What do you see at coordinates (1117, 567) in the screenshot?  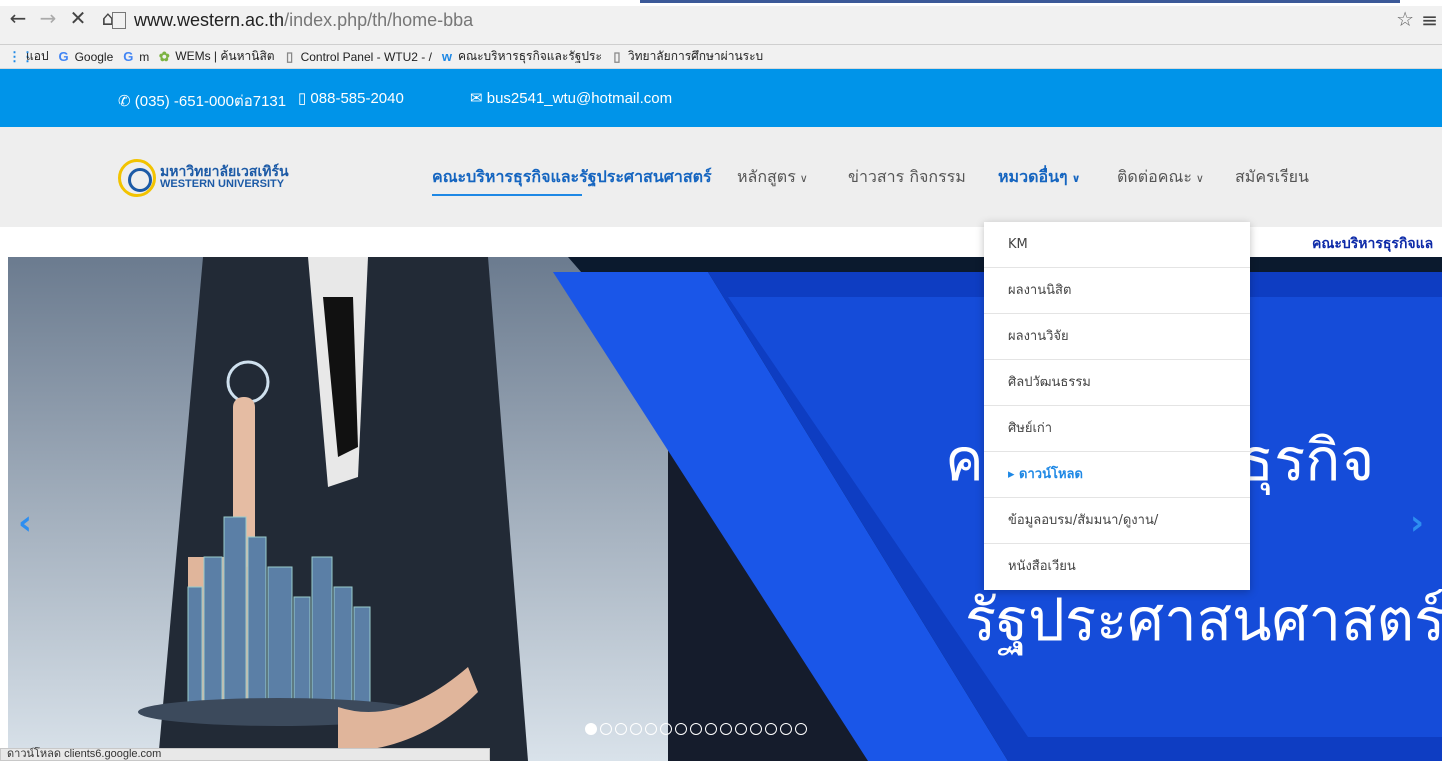 I see `dropdown-item: หนังสือเวียน` at bounding box center [1117, 567].